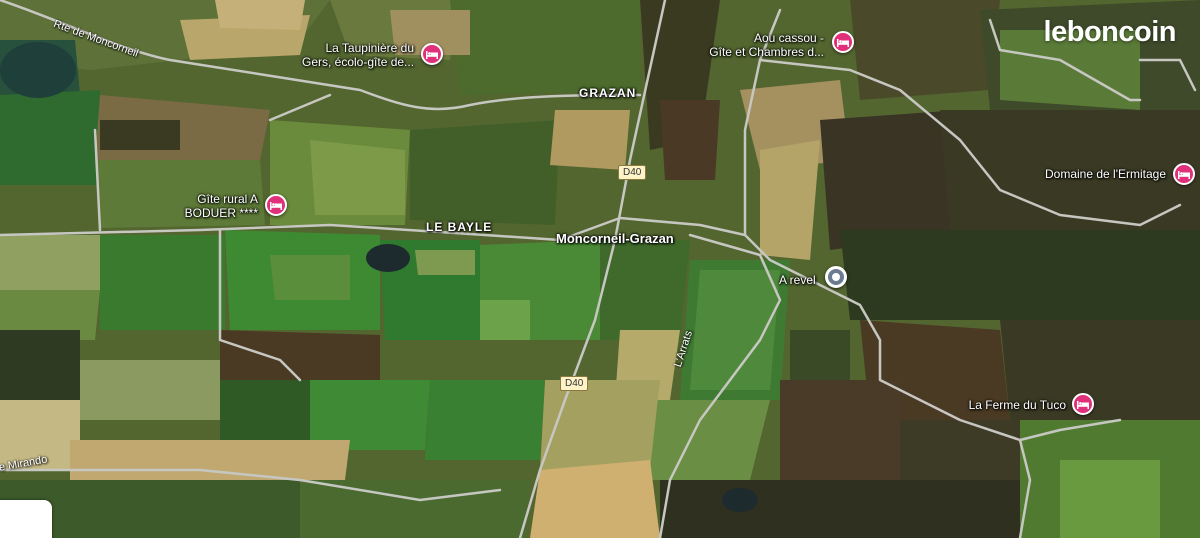  I want to click on listing-pin-gite-boduer, so click(276, 205).